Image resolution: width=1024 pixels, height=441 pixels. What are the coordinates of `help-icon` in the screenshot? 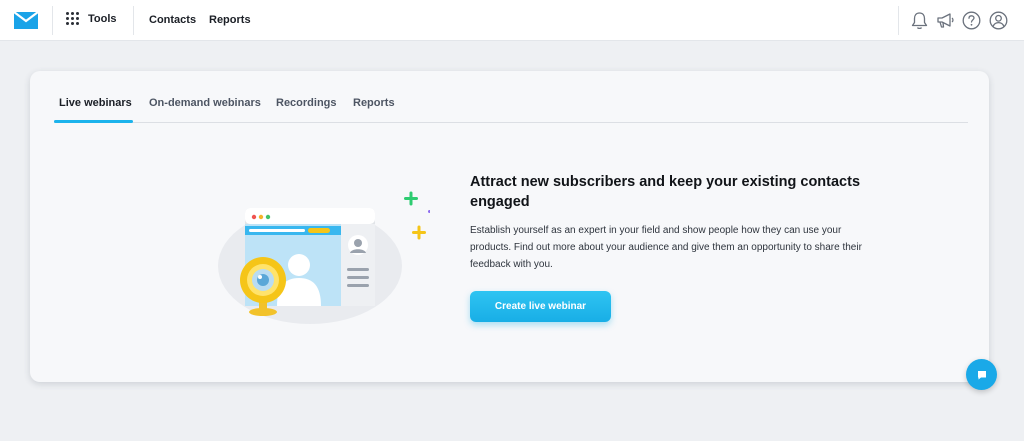 It's located at (971, 20).